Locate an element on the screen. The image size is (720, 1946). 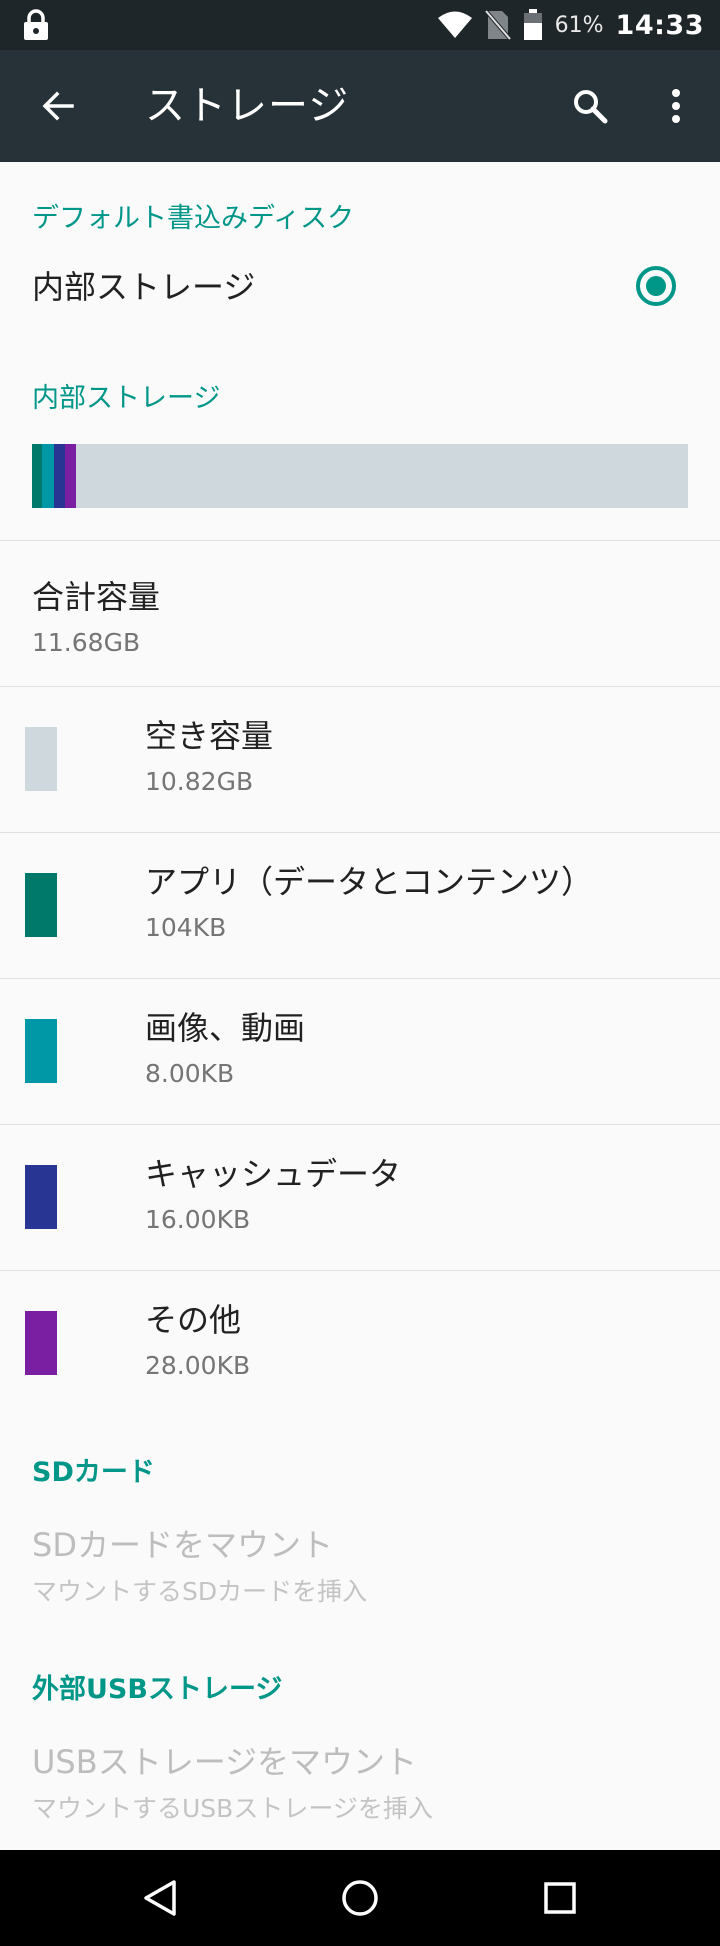
usage-segment-apps is located at coordinates (37, 476).